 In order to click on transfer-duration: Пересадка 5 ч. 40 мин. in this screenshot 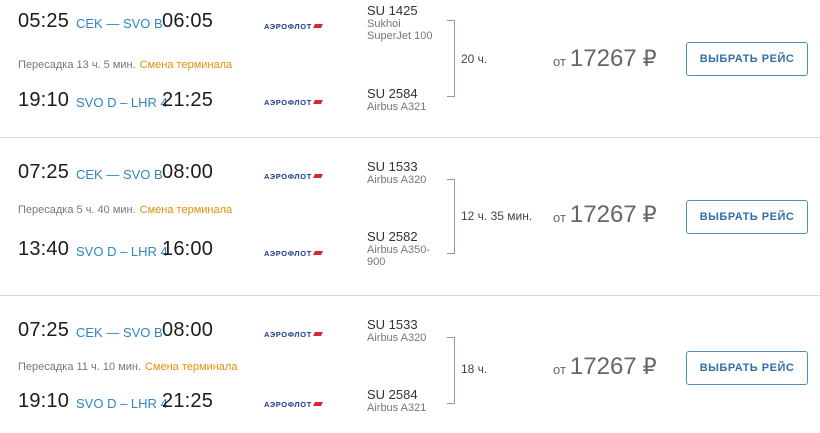, I will do `click(77, 210)`.